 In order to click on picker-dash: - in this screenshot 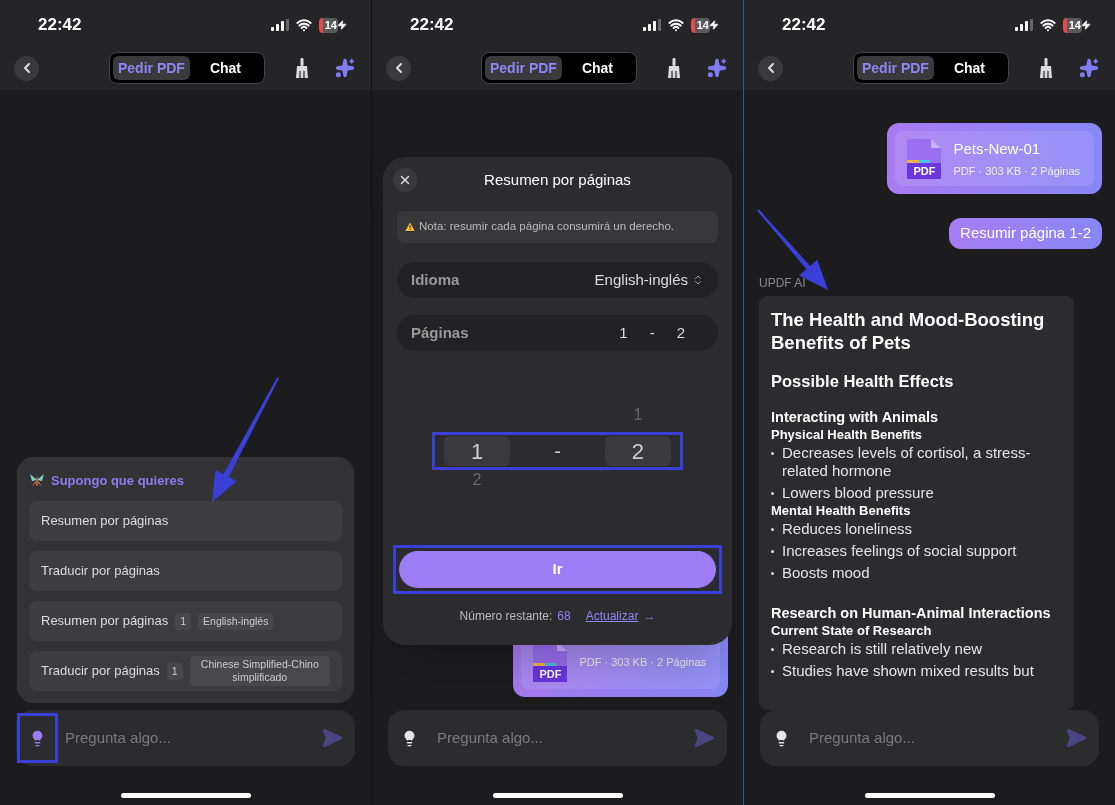, I will do `click(557, 451)`.